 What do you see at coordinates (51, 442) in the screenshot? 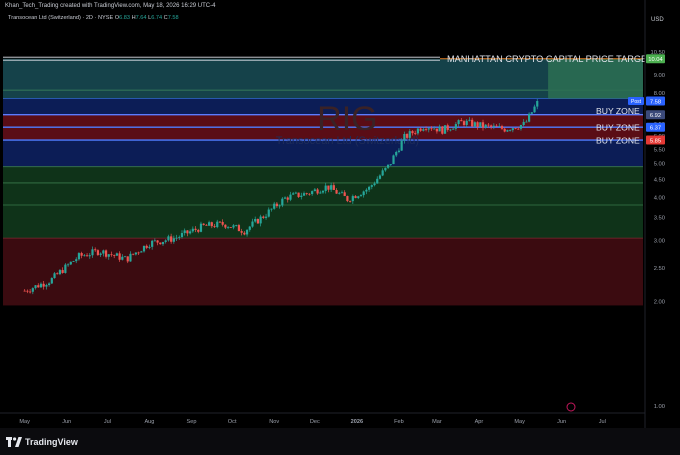
I see `tradingview-brand: TradingView` at bounding box center [51, 442].